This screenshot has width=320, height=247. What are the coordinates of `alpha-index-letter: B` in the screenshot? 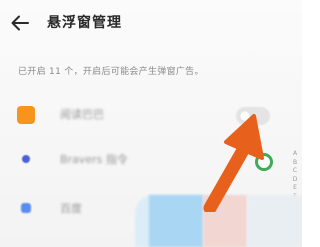 It's located at (295, 163).